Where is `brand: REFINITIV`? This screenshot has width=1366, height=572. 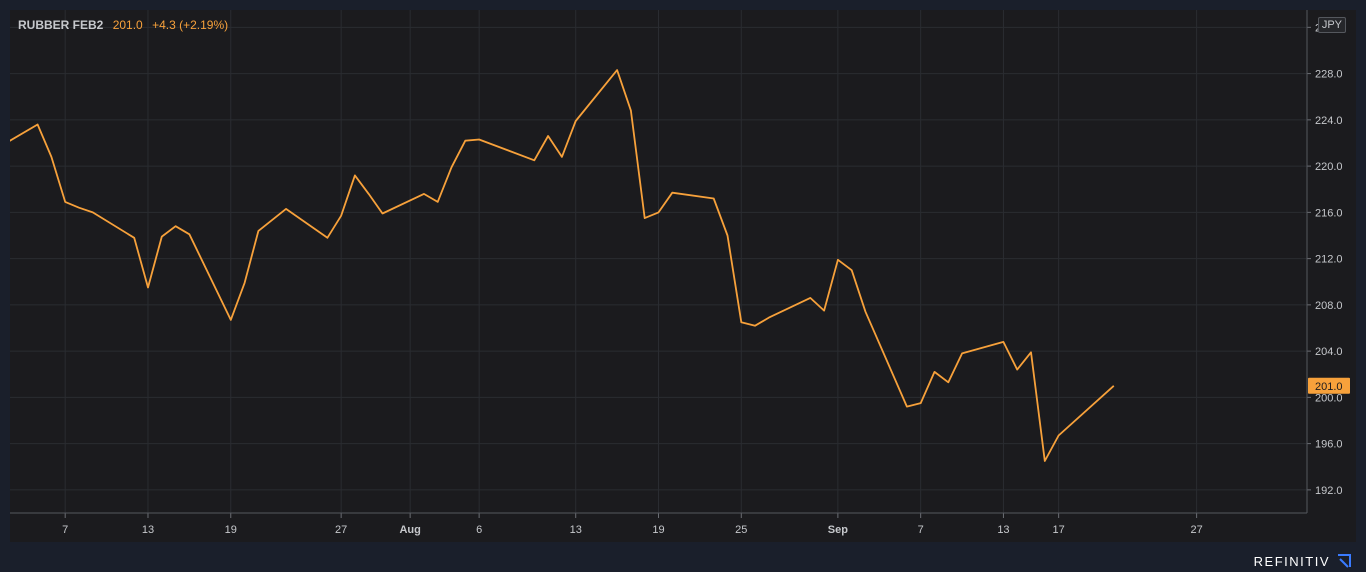 brand: REFINITIV is located at coordinates (1303, 561).